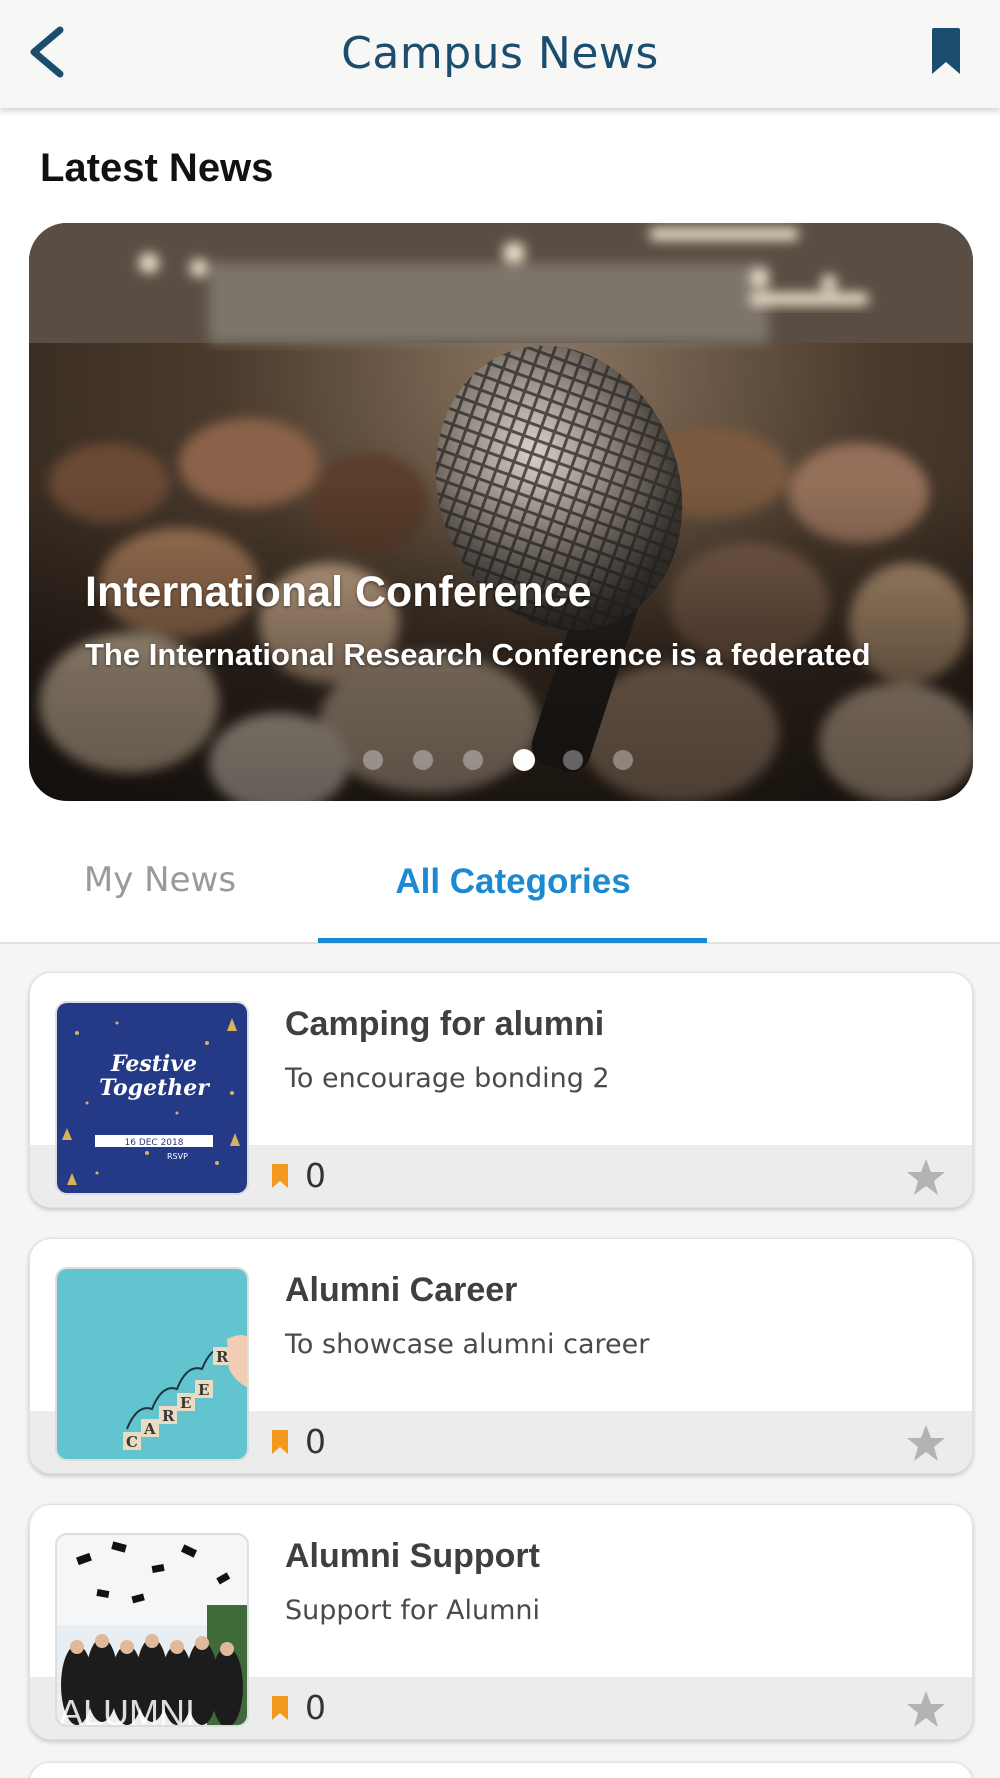 This screenshot has height=1778, width=1000. Describe the element at coordinates (524, 760) in the screenshot. I see `carousel-dot-active` at that location.